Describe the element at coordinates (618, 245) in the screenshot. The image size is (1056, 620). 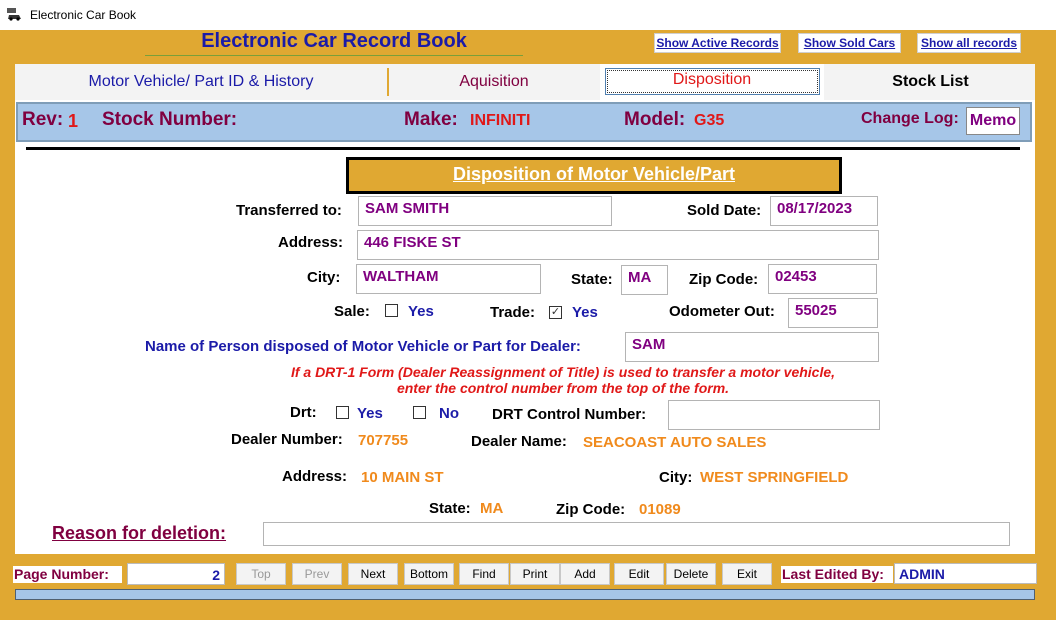
I see `address-field: 446 FISKE ST` at that location.